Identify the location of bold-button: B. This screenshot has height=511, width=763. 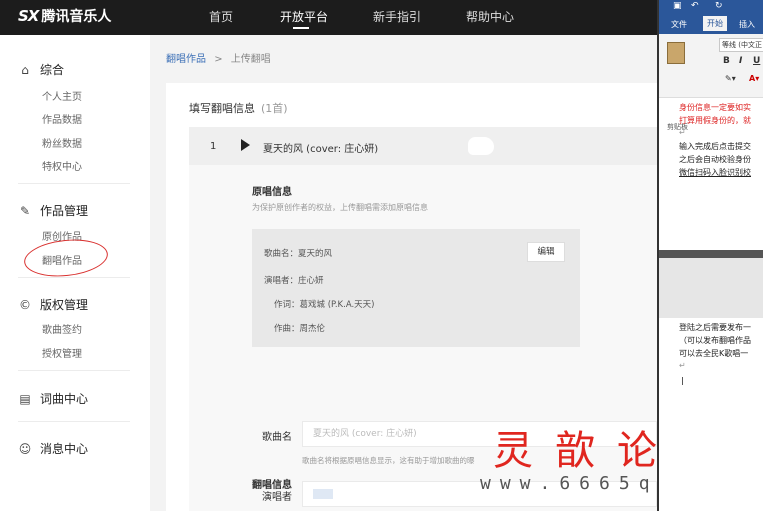
(726, 61).